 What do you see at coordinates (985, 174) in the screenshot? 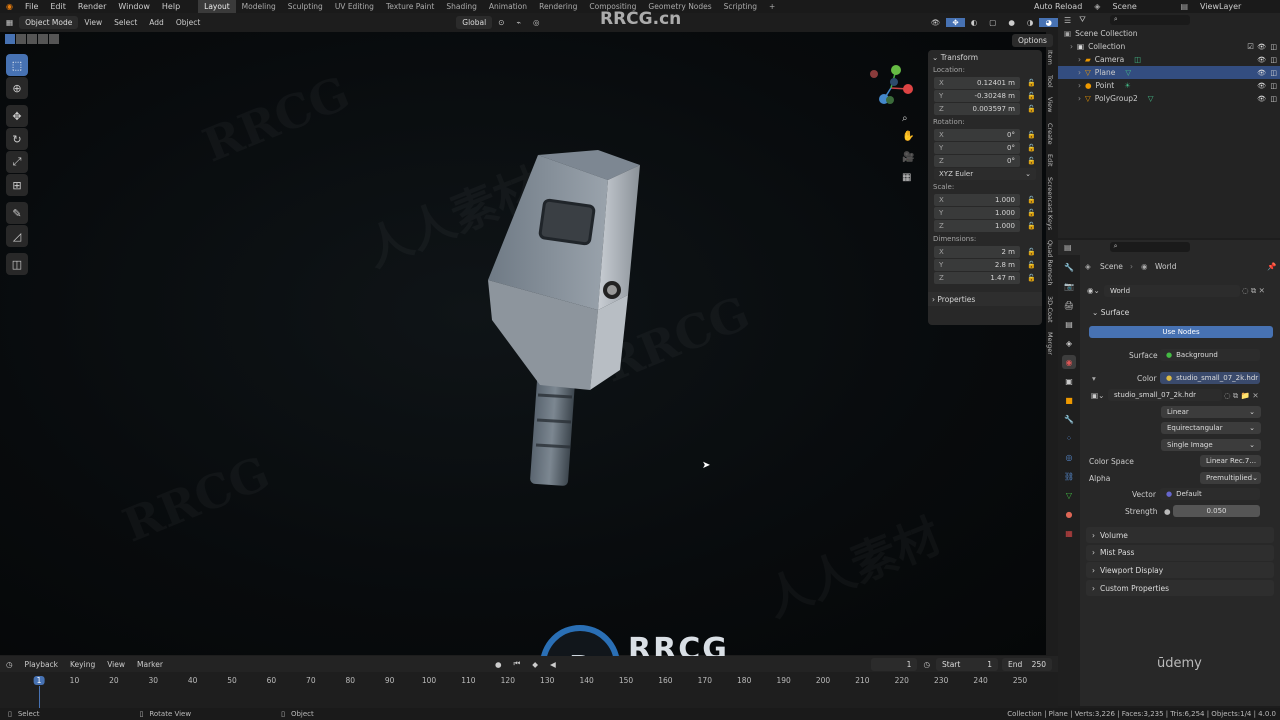
I see `rotation-mode-dropdown: XYZ Euler ⌄` at bounding box center [985, 174].